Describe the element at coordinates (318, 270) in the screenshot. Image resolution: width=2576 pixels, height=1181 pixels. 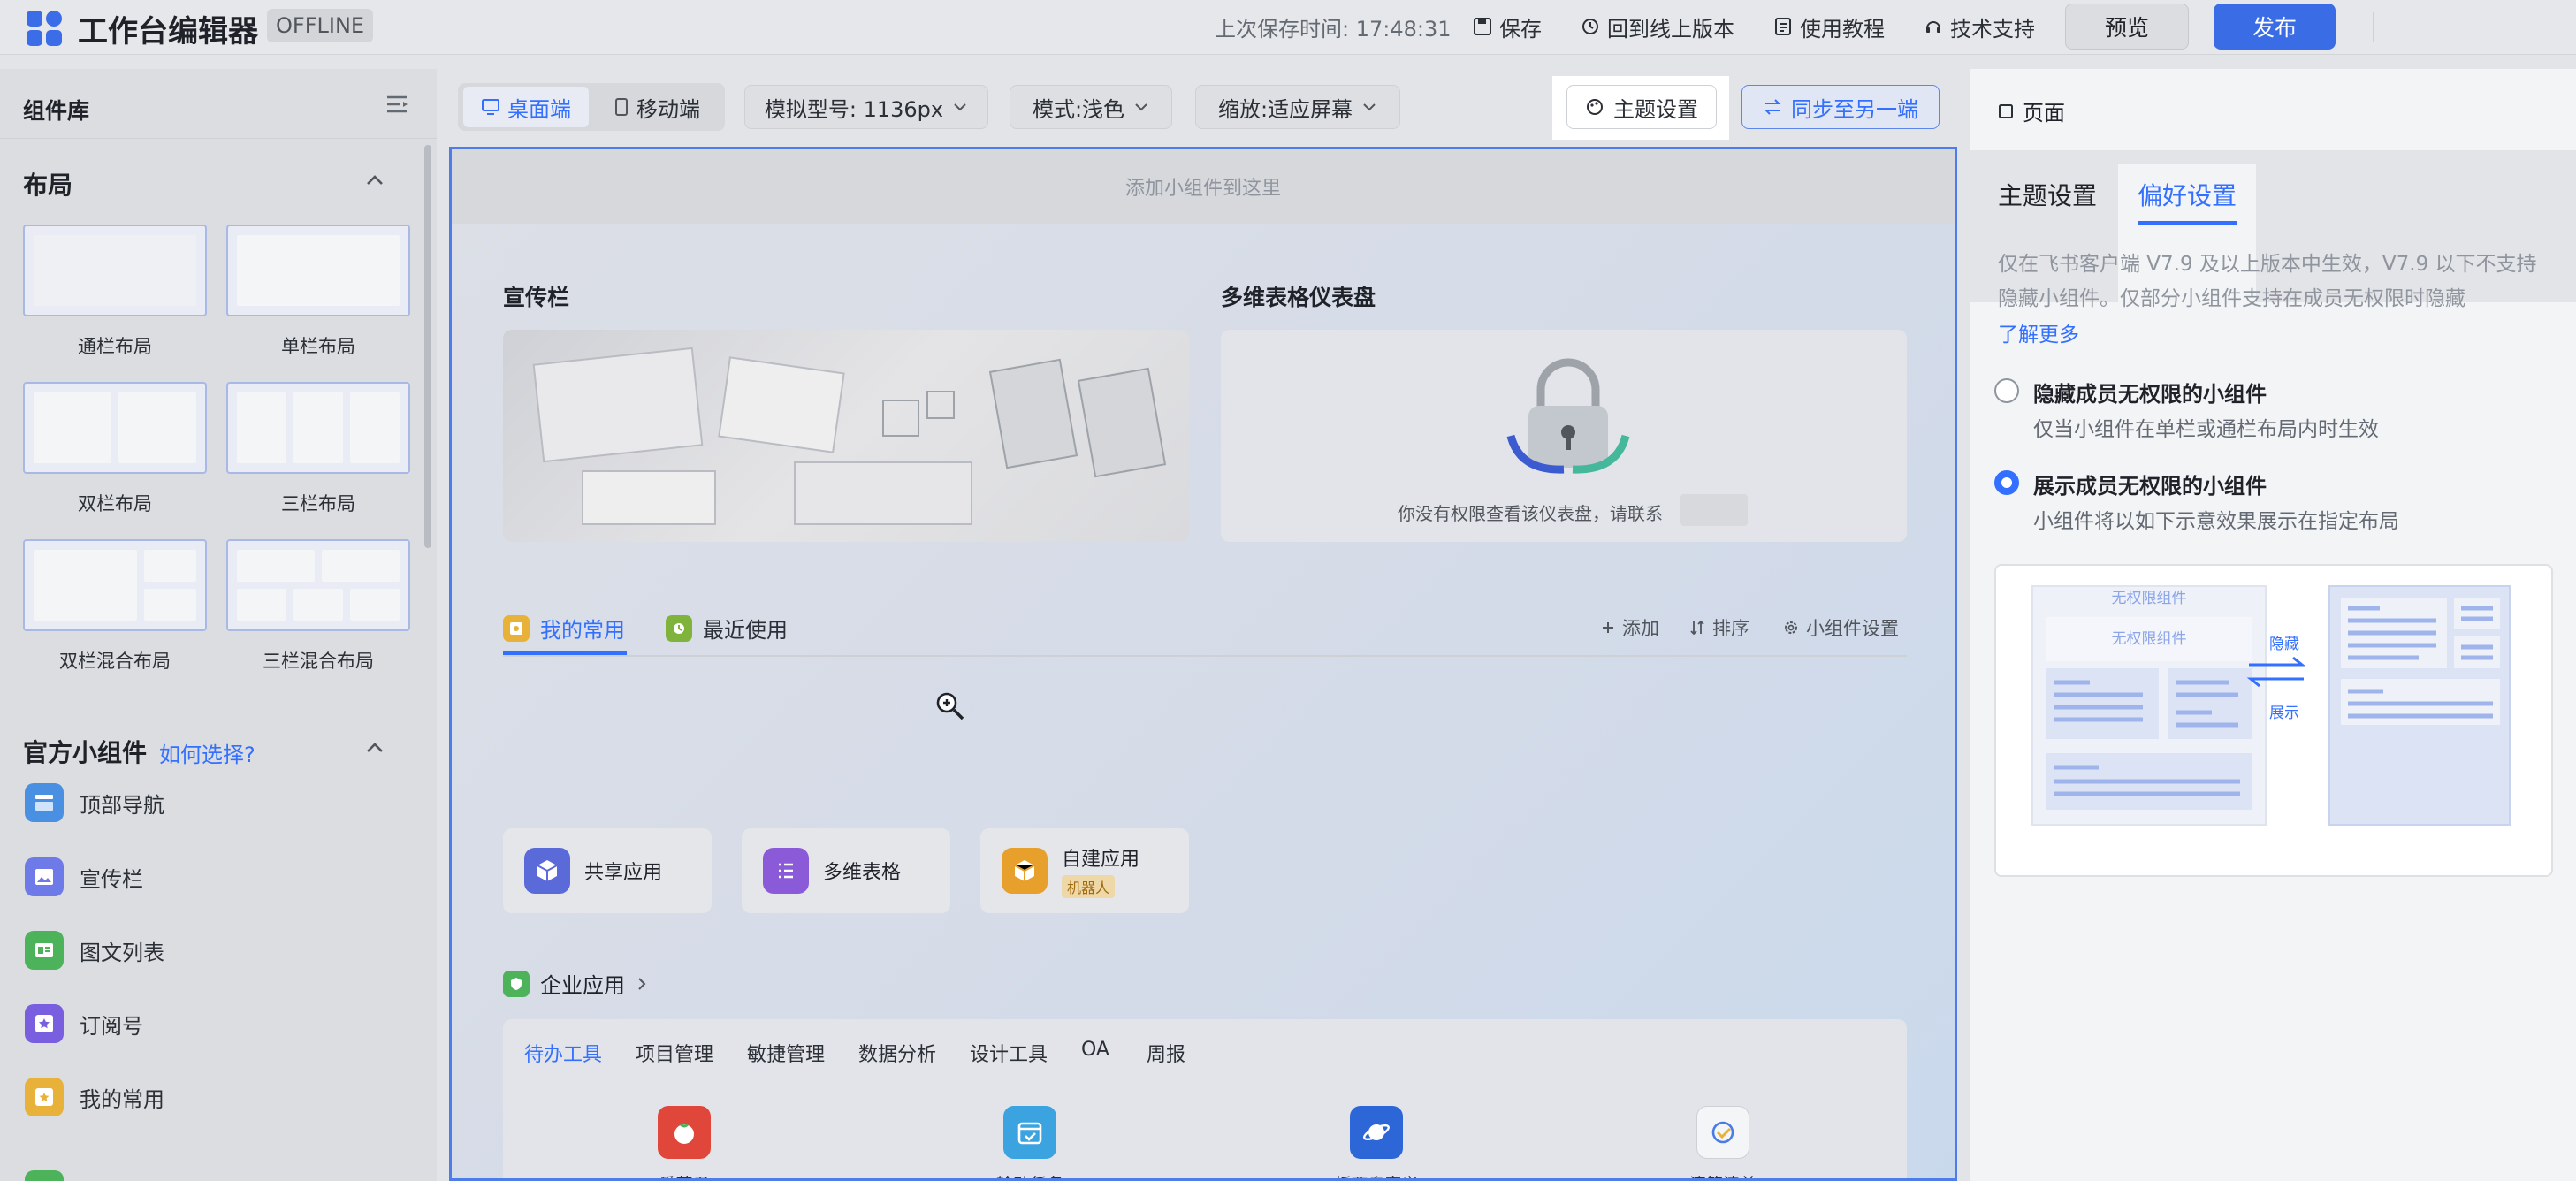
I see `layout-card-single` at that location.